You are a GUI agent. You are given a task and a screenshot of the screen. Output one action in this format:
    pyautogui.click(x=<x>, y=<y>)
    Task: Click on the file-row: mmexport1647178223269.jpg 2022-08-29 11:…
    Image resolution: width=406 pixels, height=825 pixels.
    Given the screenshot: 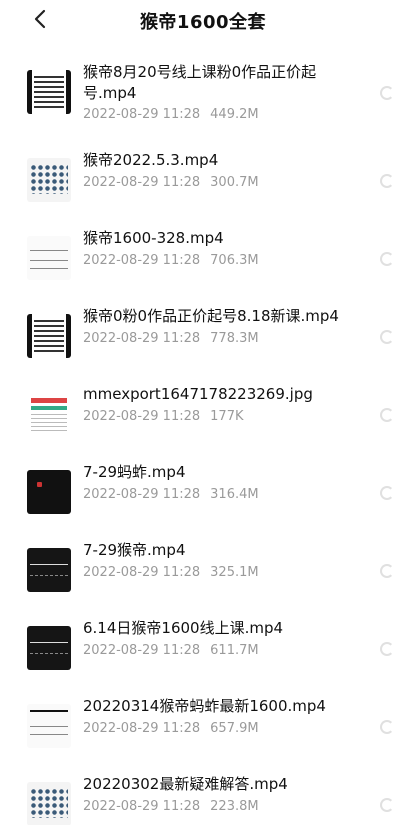 What is the action you would take?
    pyautogui.click(x=203, y=421)
    